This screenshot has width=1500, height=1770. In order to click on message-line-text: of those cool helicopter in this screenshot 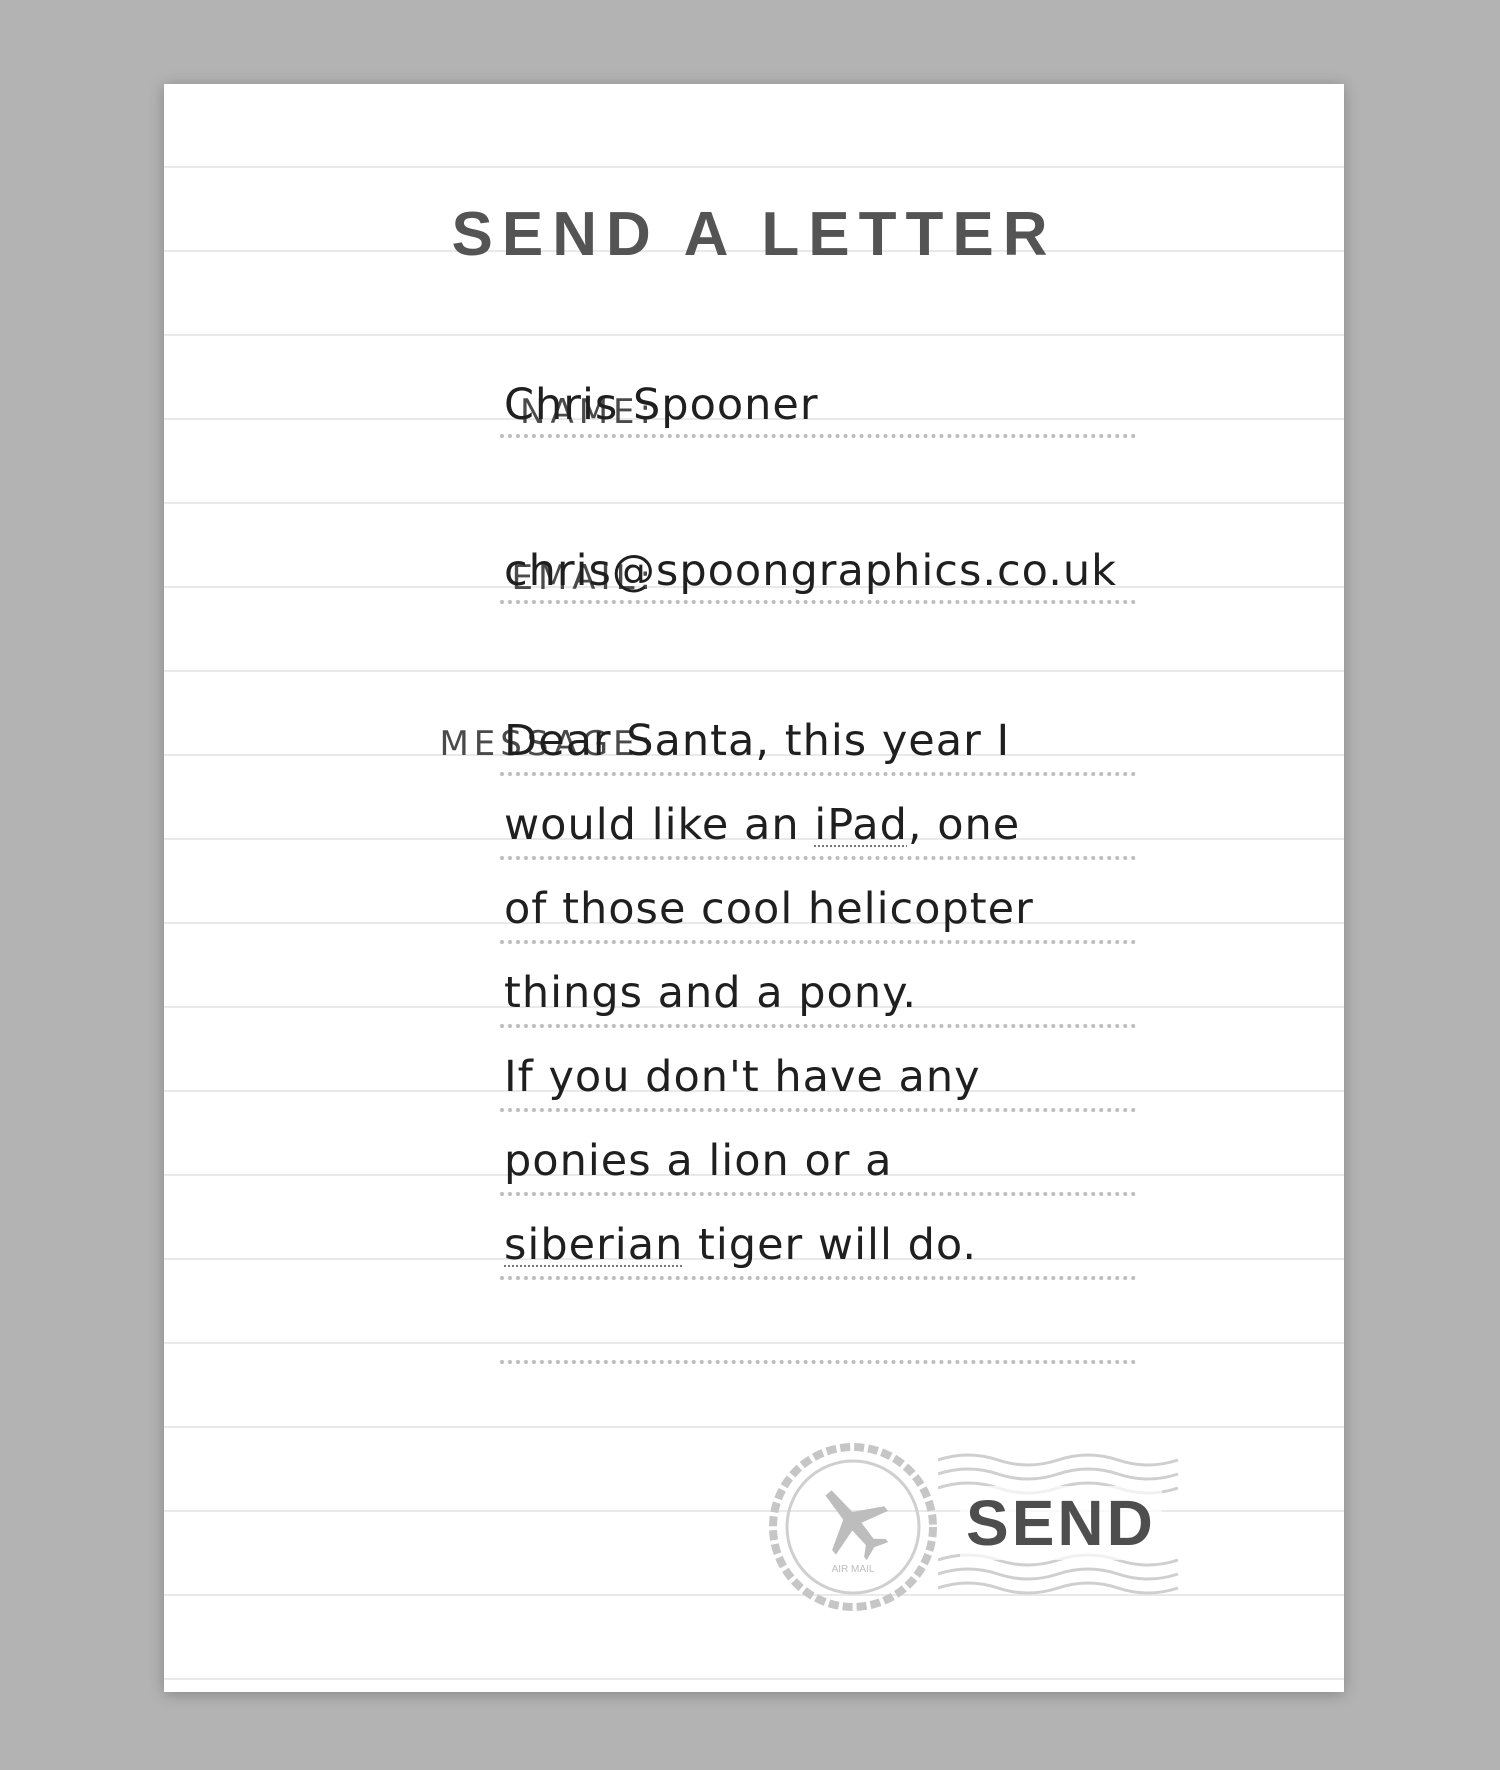, I will do `click(769, 909)`.